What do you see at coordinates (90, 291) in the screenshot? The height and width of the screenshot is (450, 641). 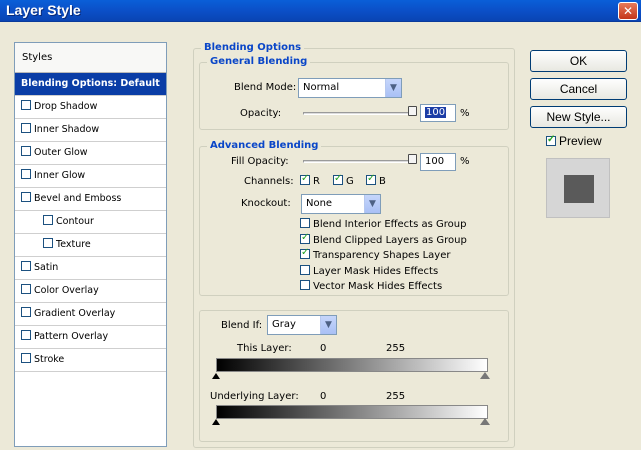 I see `style-item-color-overlay: Color Overlay` at bounding box center [90, 291].